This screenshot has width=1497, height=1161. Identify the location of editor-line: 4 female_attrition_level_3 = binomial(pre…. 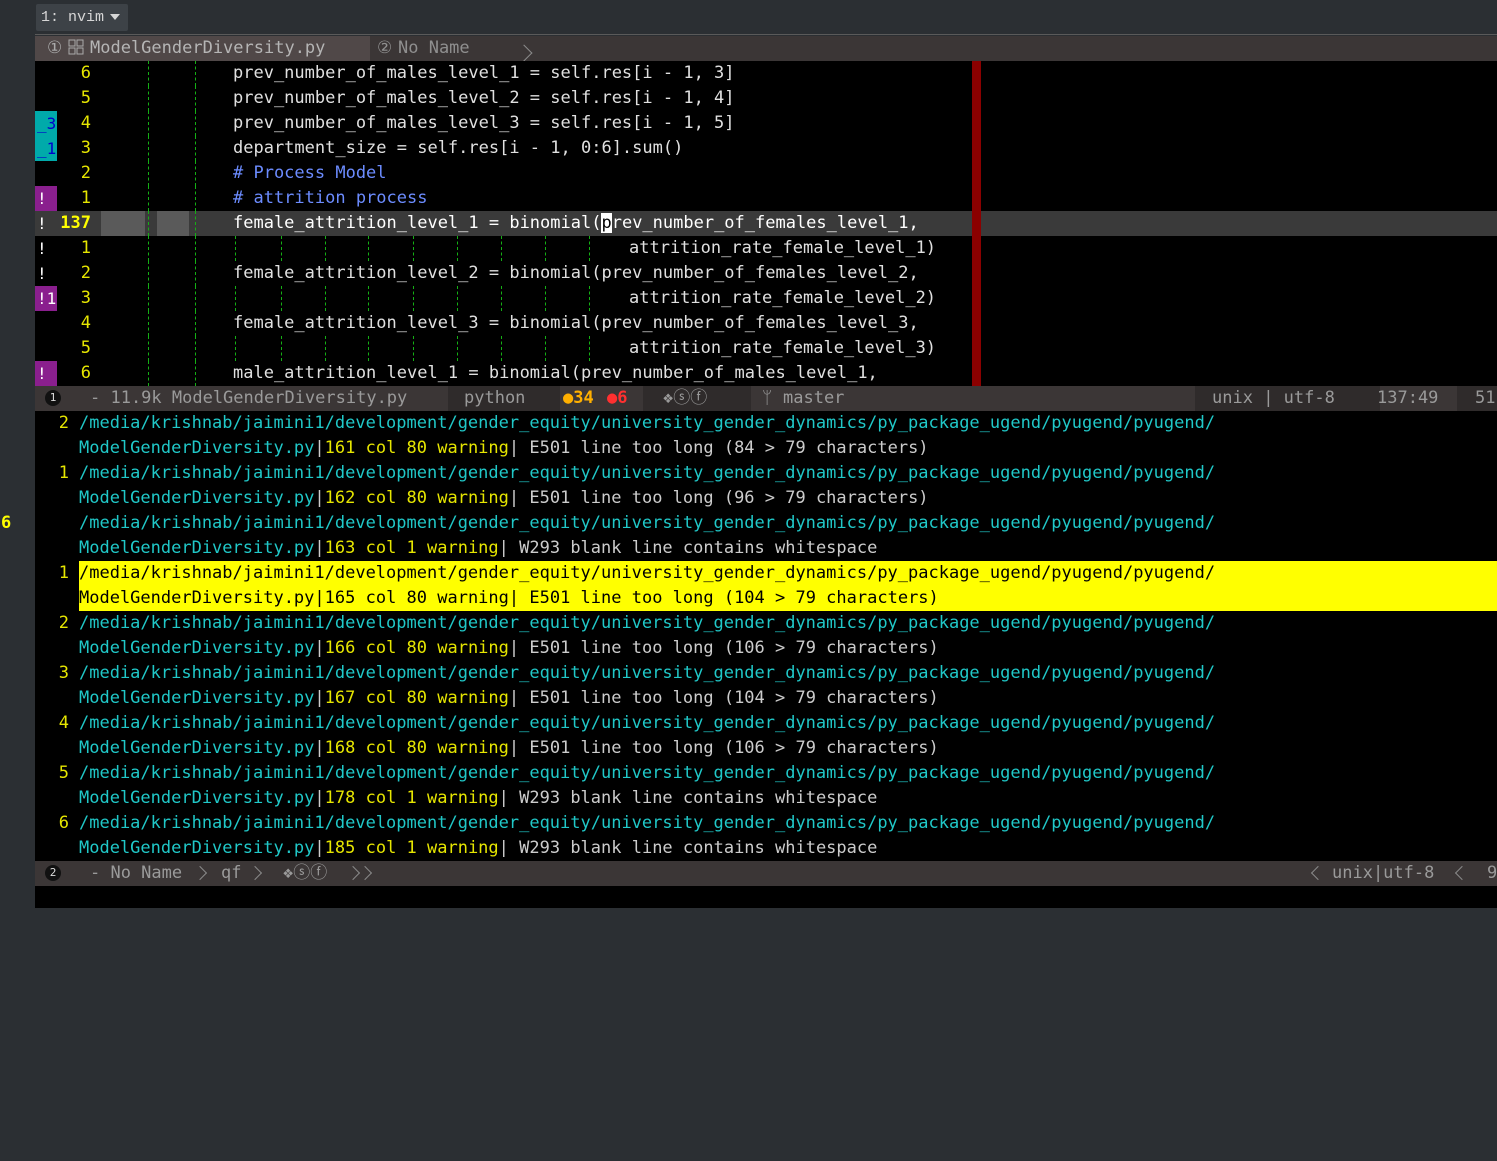
(766, 323).